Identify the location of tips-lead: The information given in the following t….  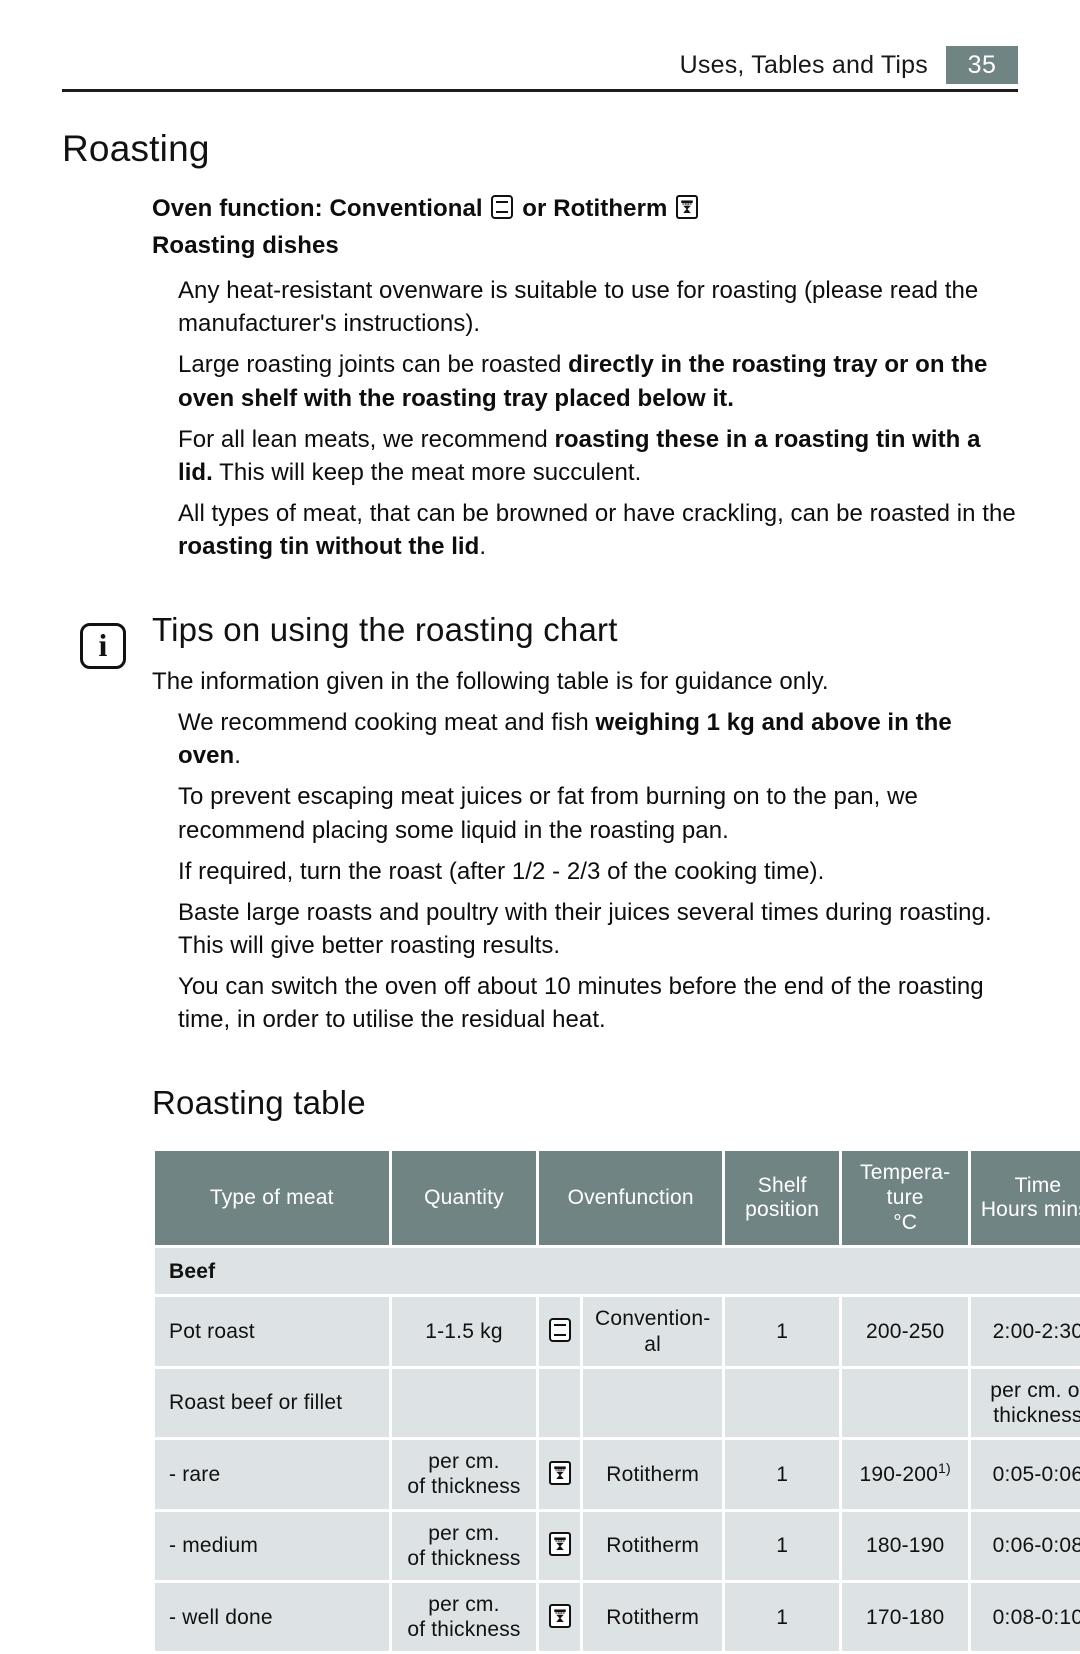
(490, 682).